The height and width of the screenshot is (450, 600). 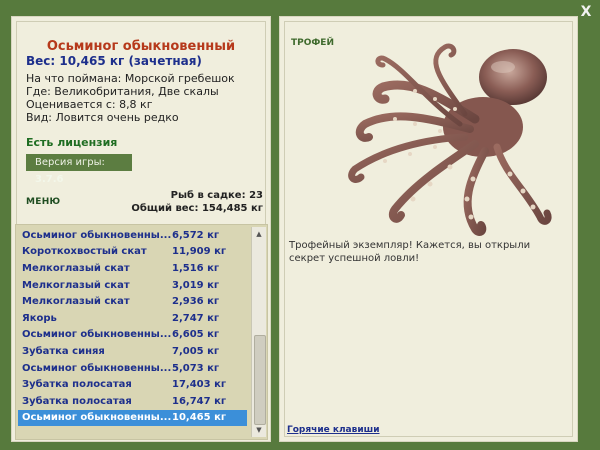 I want to click on fish-list-row: Осьминог обыкновенны... 10,465 кг, so click(x=132, y=418).